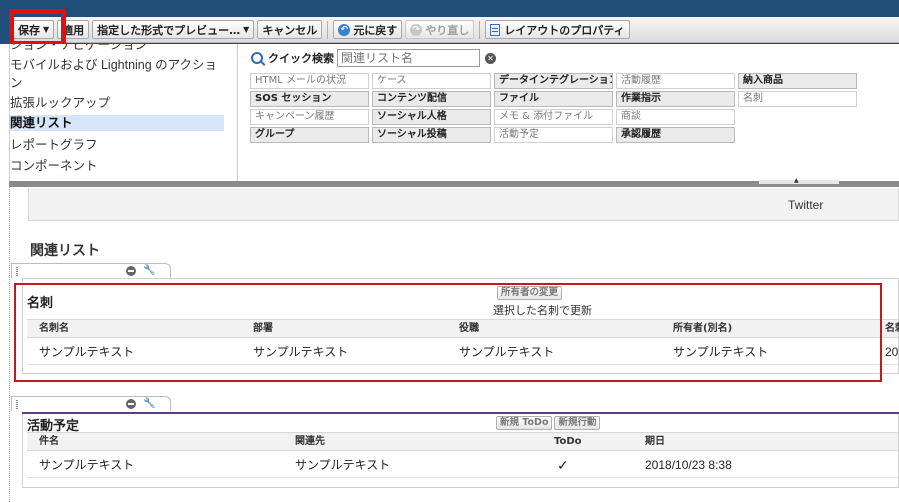 The image size is (899, 502). I want to click on palette-item: ファイル, so click(553, 99).